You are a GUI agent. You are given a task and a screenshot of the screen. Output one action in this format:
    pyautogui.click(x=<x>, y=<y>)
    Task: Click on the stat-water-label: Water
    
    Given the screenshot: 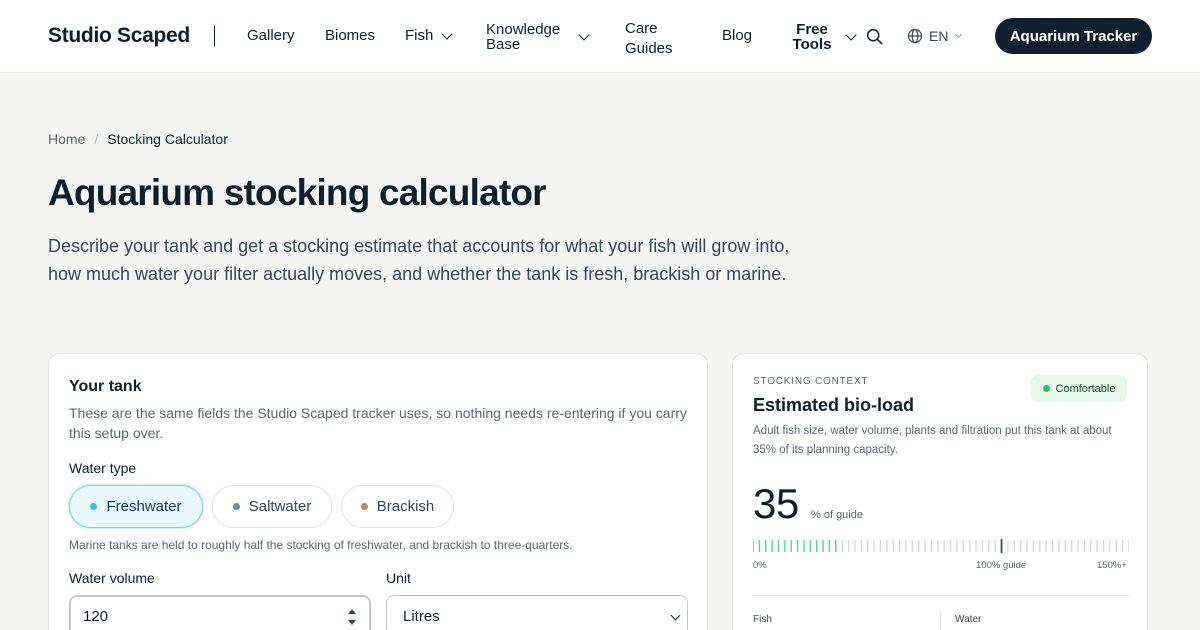 What is the action you would take?
    pyautogui.click(x=968, y=619)
    